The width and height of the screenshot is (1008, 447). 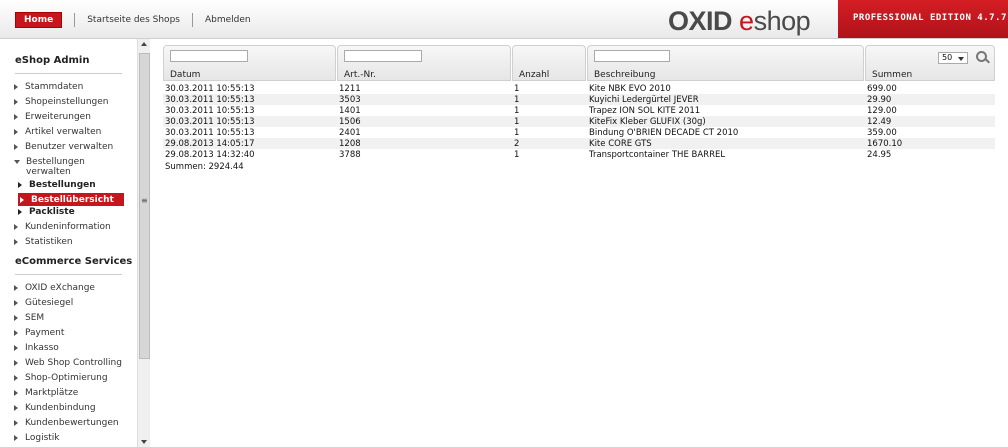 I want to click on home-button: Home, so click(x=39, y=20).